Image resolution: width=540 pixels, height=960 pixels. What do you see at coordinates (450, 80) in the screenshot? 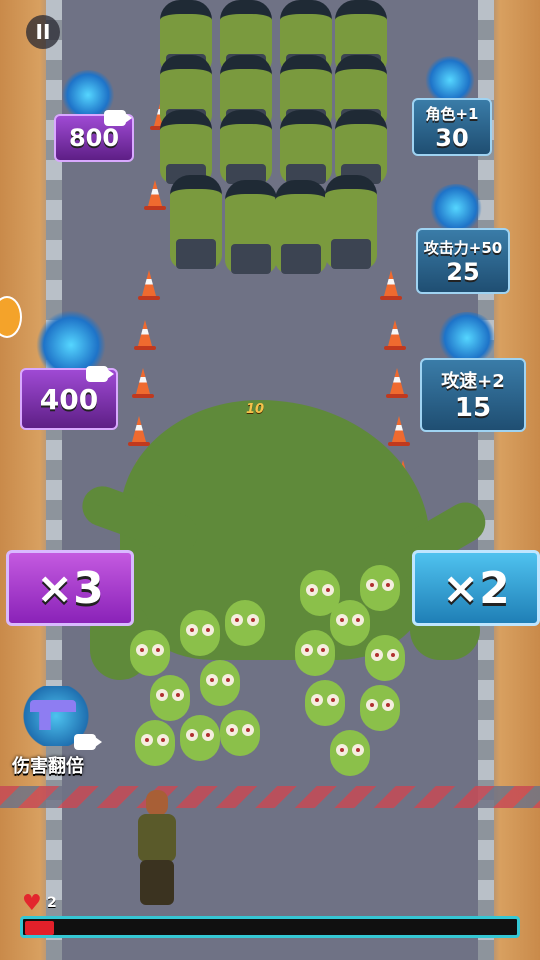
I see `hero-portrait-icon` at bounding box center [450, 80].